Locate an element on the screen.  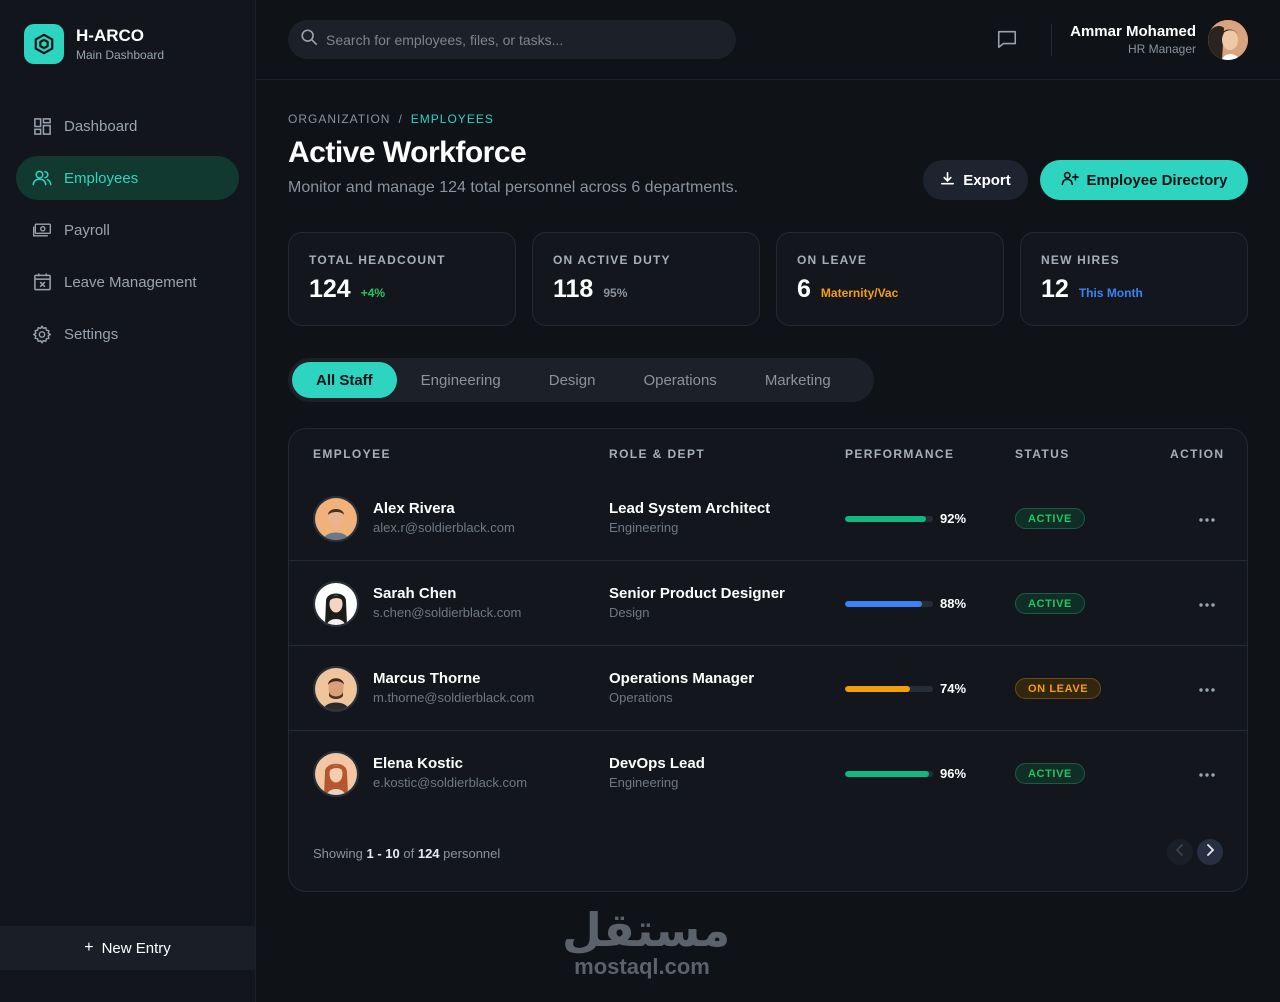
column-header-employee: EMPLOYEE is located at coordinates (352, 454).